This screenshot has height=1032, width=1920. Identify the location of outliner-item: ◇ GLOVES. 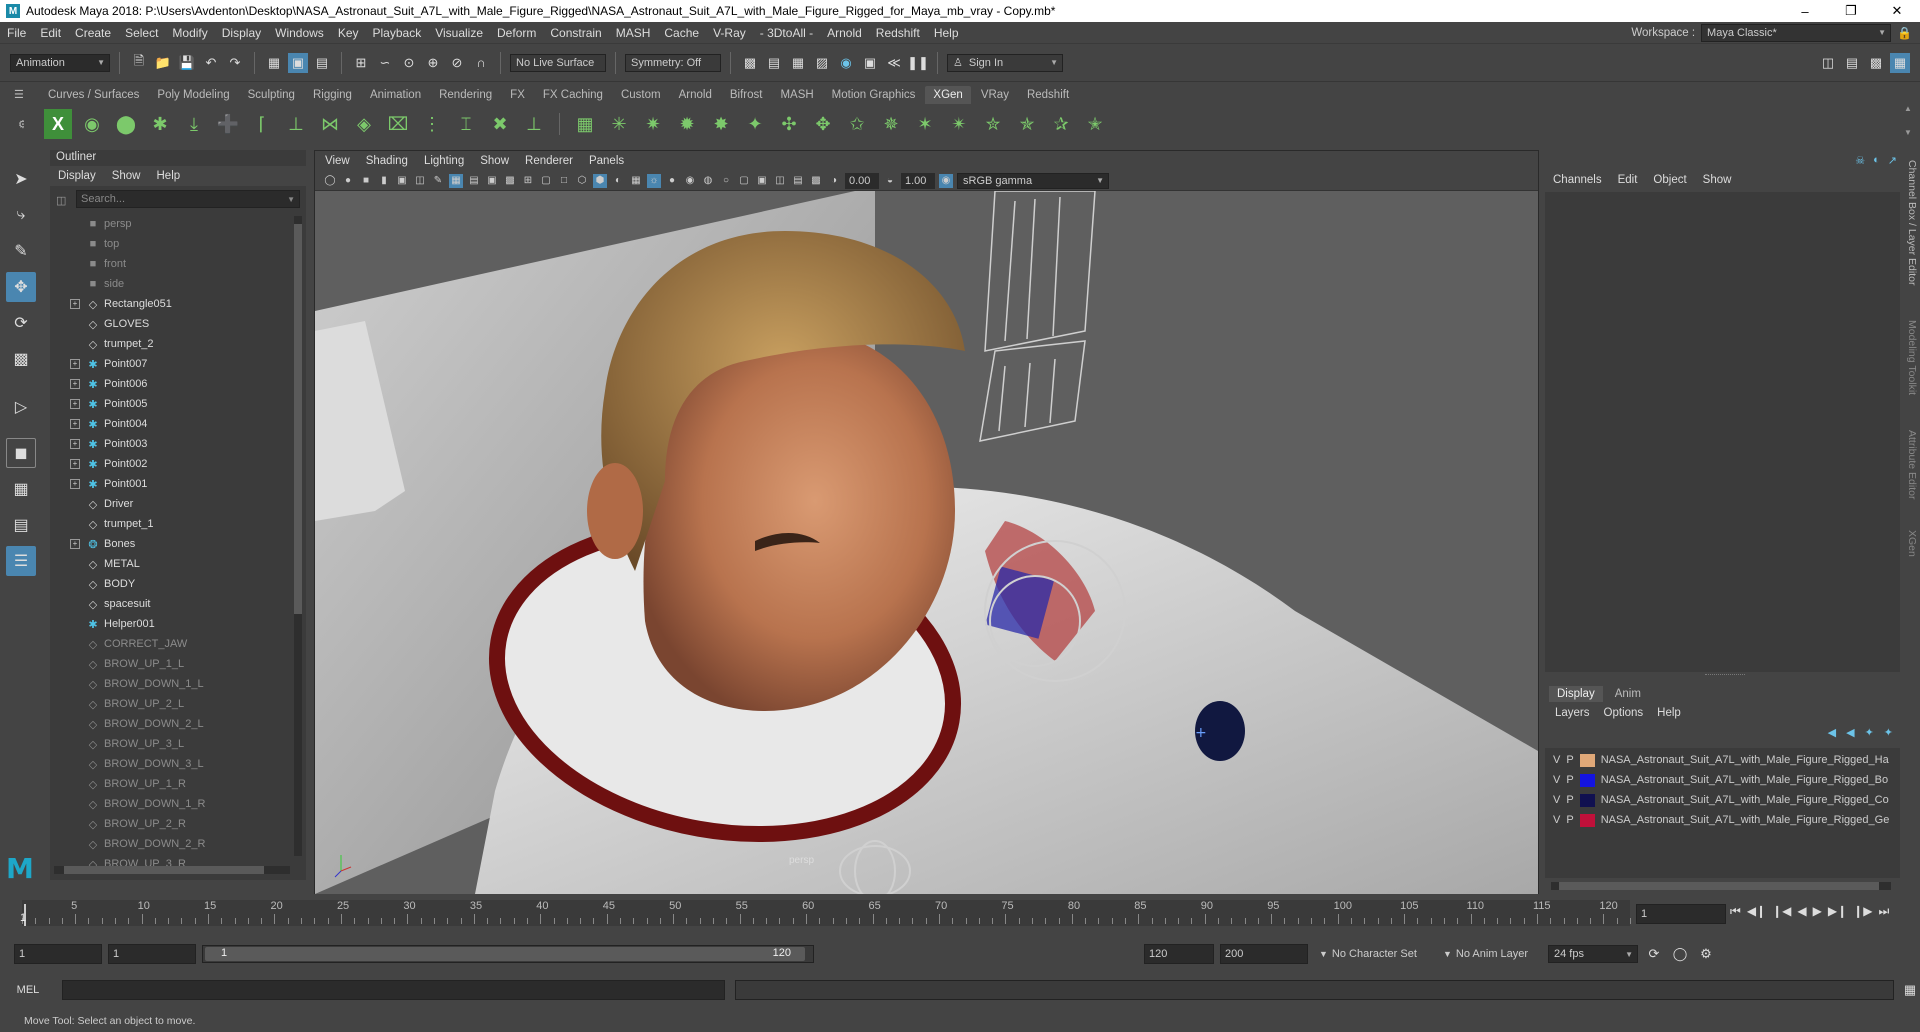
(170, 324).